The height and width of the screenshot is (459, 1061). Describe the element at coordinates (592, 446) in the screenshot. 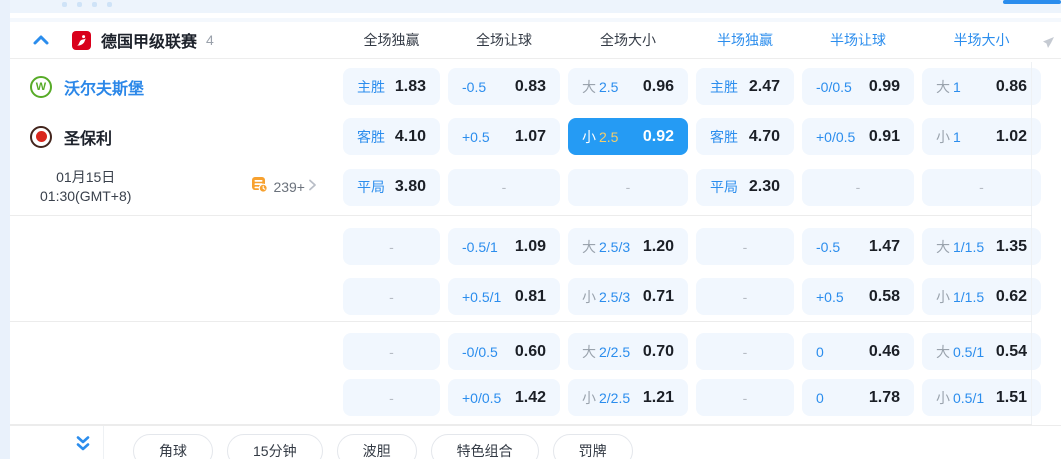

I see `market-tab-button-4: 罚牌` at that location.